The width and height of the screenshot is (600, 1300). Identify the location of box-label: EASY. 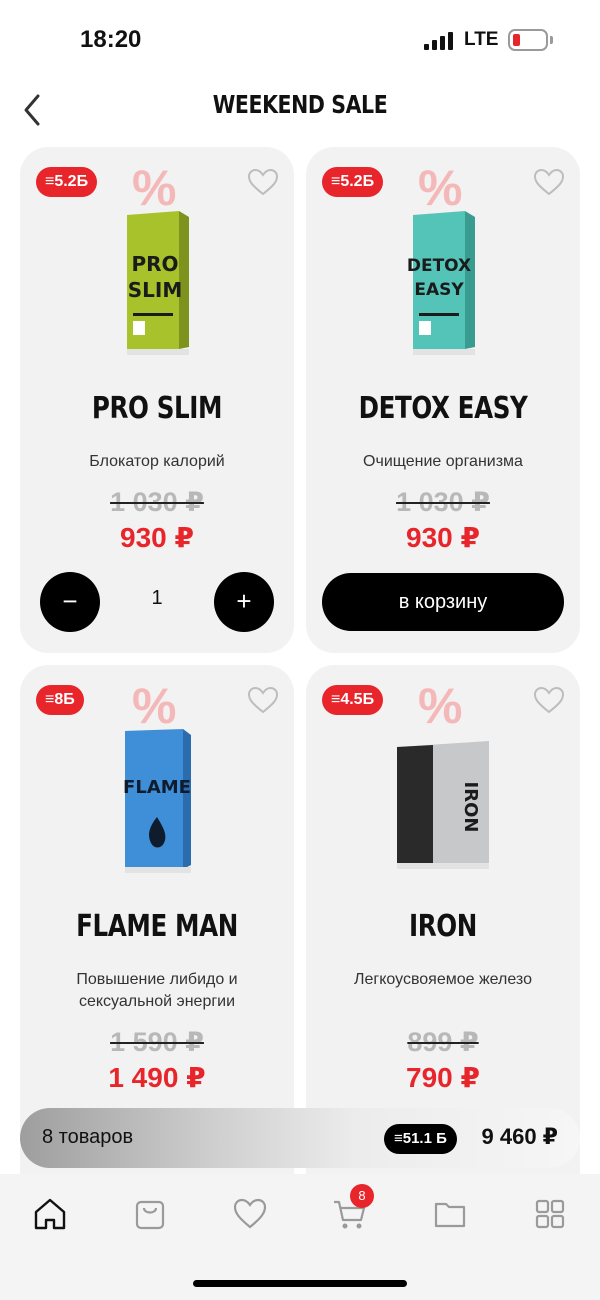
(439, 290).